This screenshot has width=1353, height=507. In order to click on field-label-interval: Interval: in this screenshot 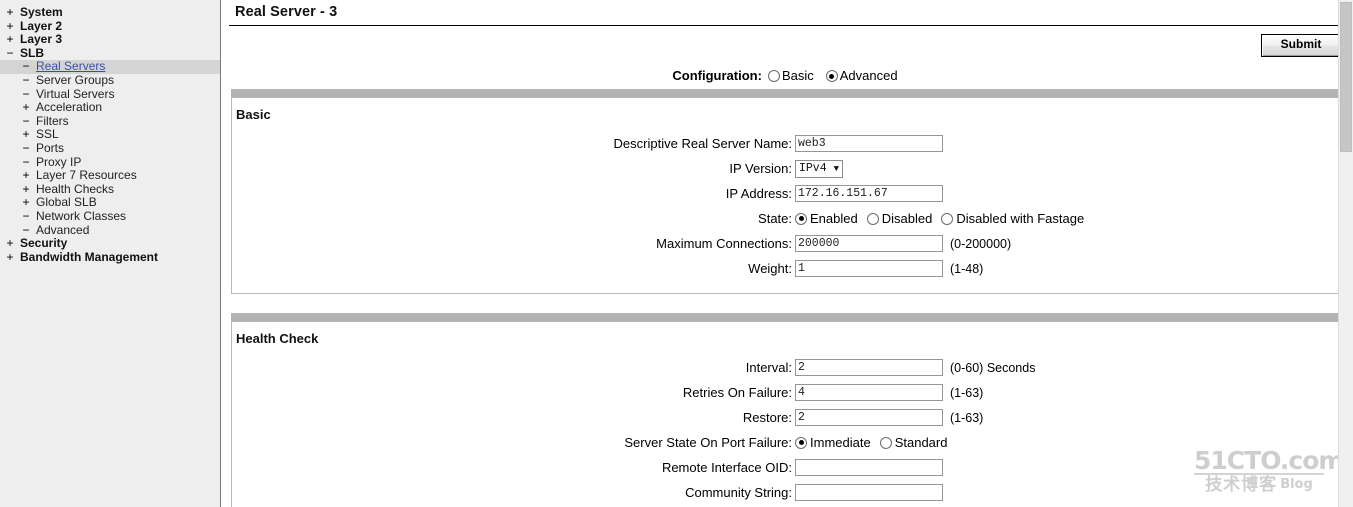, I will do `click(768, 367)`.